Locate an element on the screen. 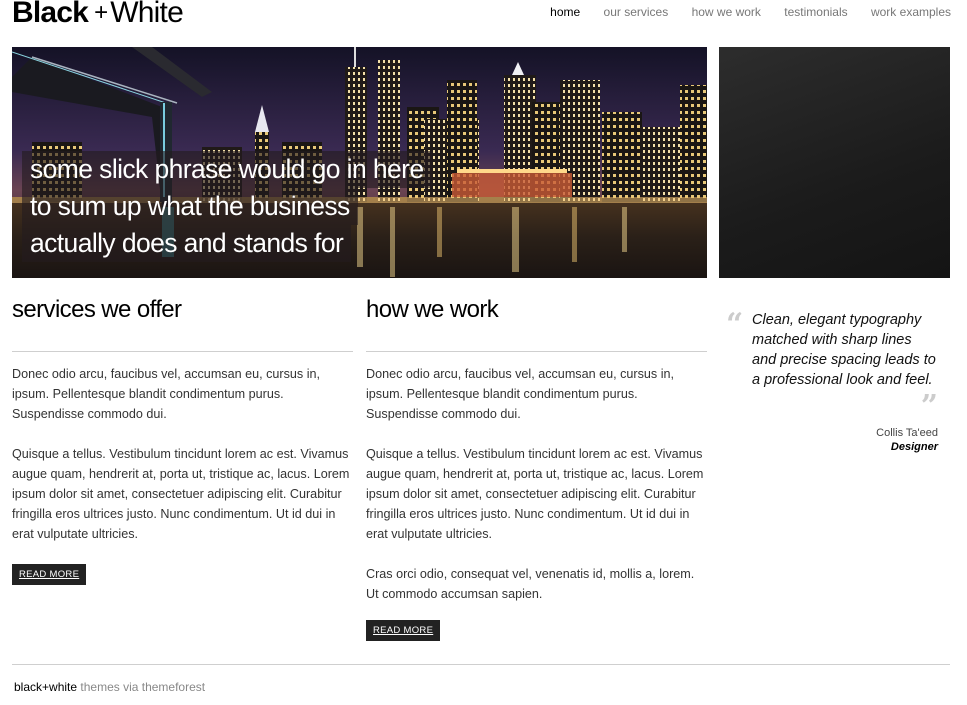  logo-black-text: Black is located at coordinates (50, 14).